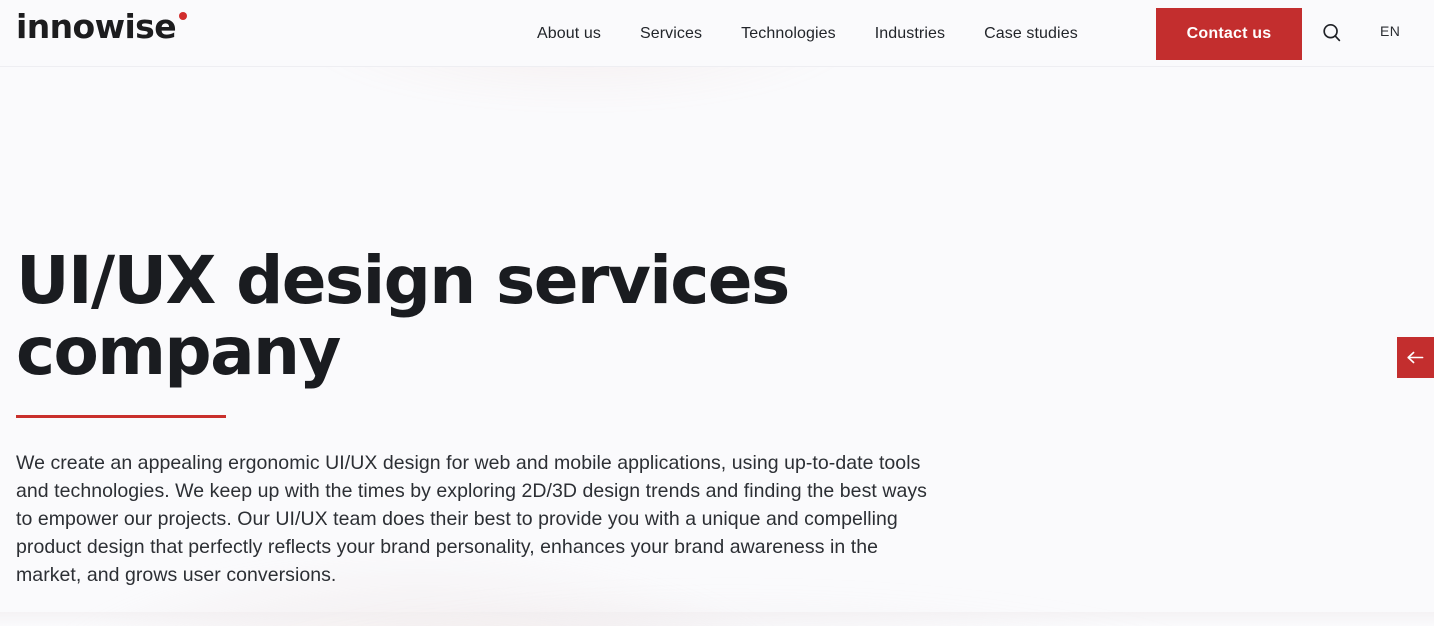  I want to click on nav-item-technologies: Technologies, so click(788, 34).